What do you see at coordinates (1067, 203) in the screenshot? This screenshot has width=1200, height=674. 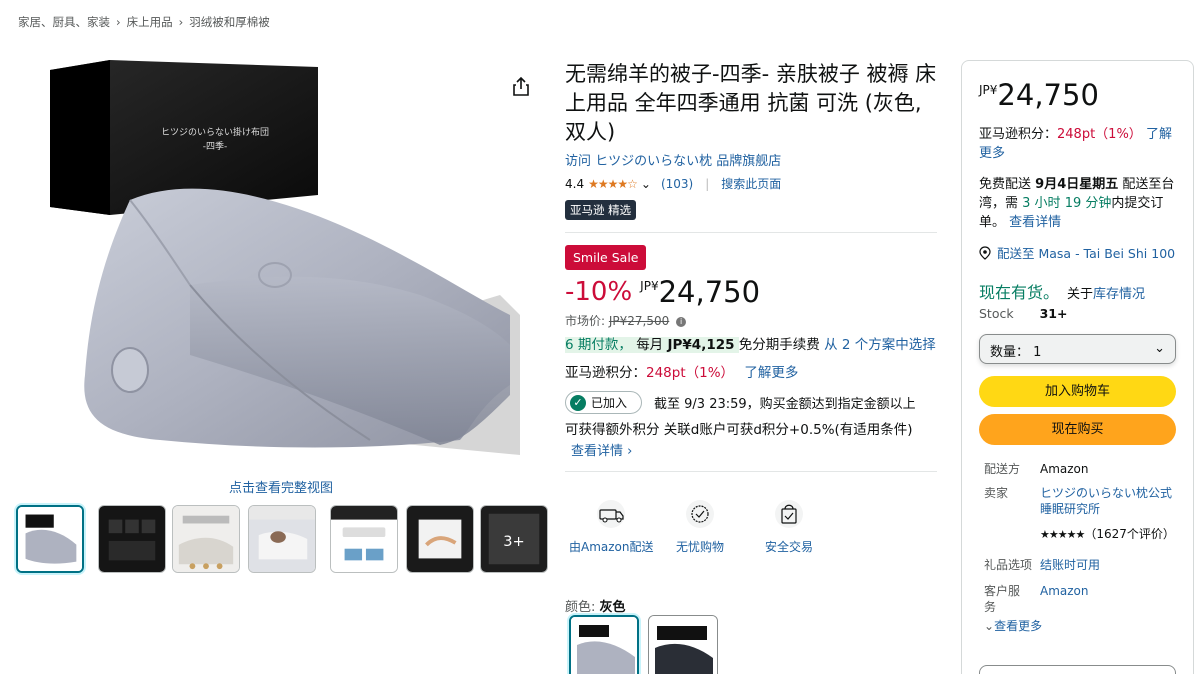 I see `delivery-time: 3 小时 19 分钟` at bounding box center [1067, 203].